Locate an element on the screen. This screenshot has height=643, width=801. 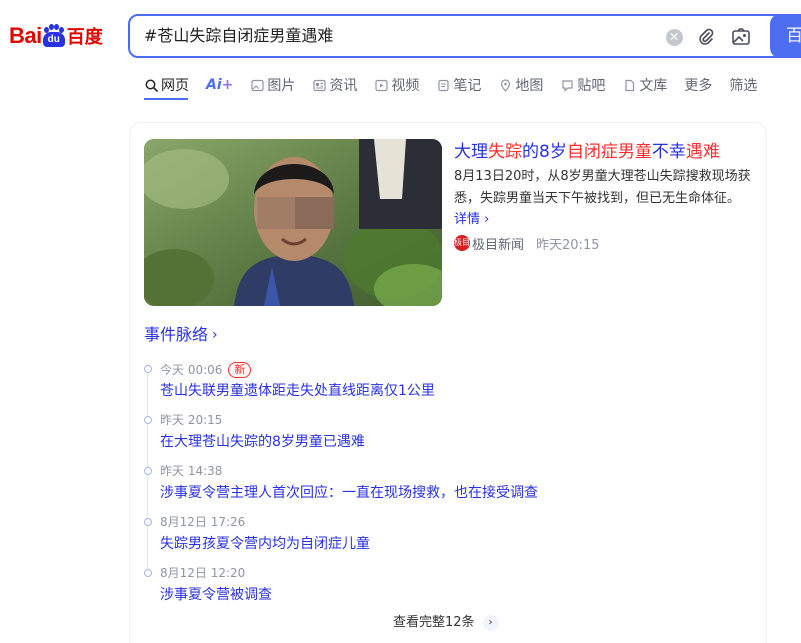
tab-label: 筛选 is located at coordinates (743, 86).